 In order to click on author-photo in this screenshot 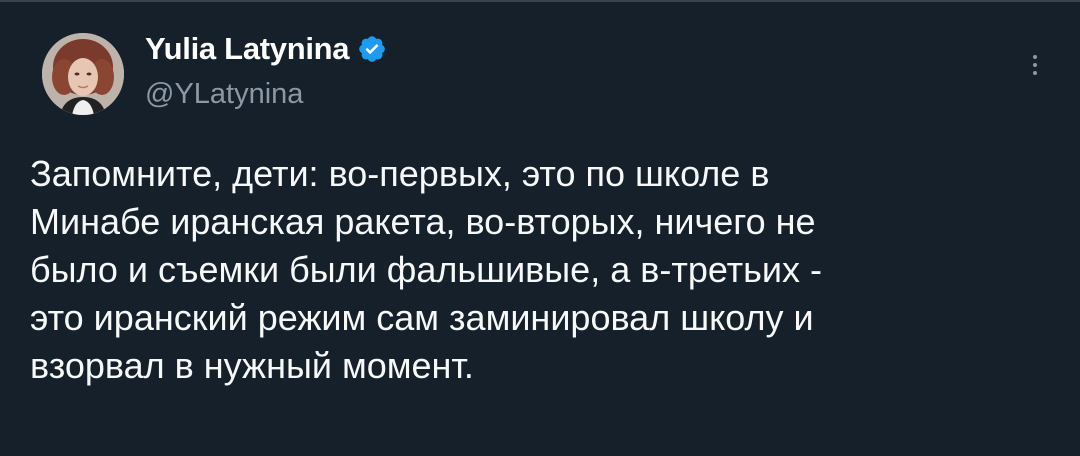, I will do `click(83, 74)`.